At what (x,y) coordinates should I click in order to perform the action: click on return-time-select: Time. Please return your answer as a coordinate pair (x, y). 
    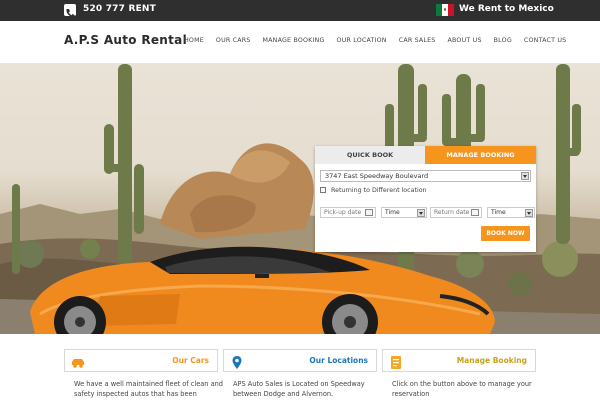
    Looking at the image, I should click on (511, 212).